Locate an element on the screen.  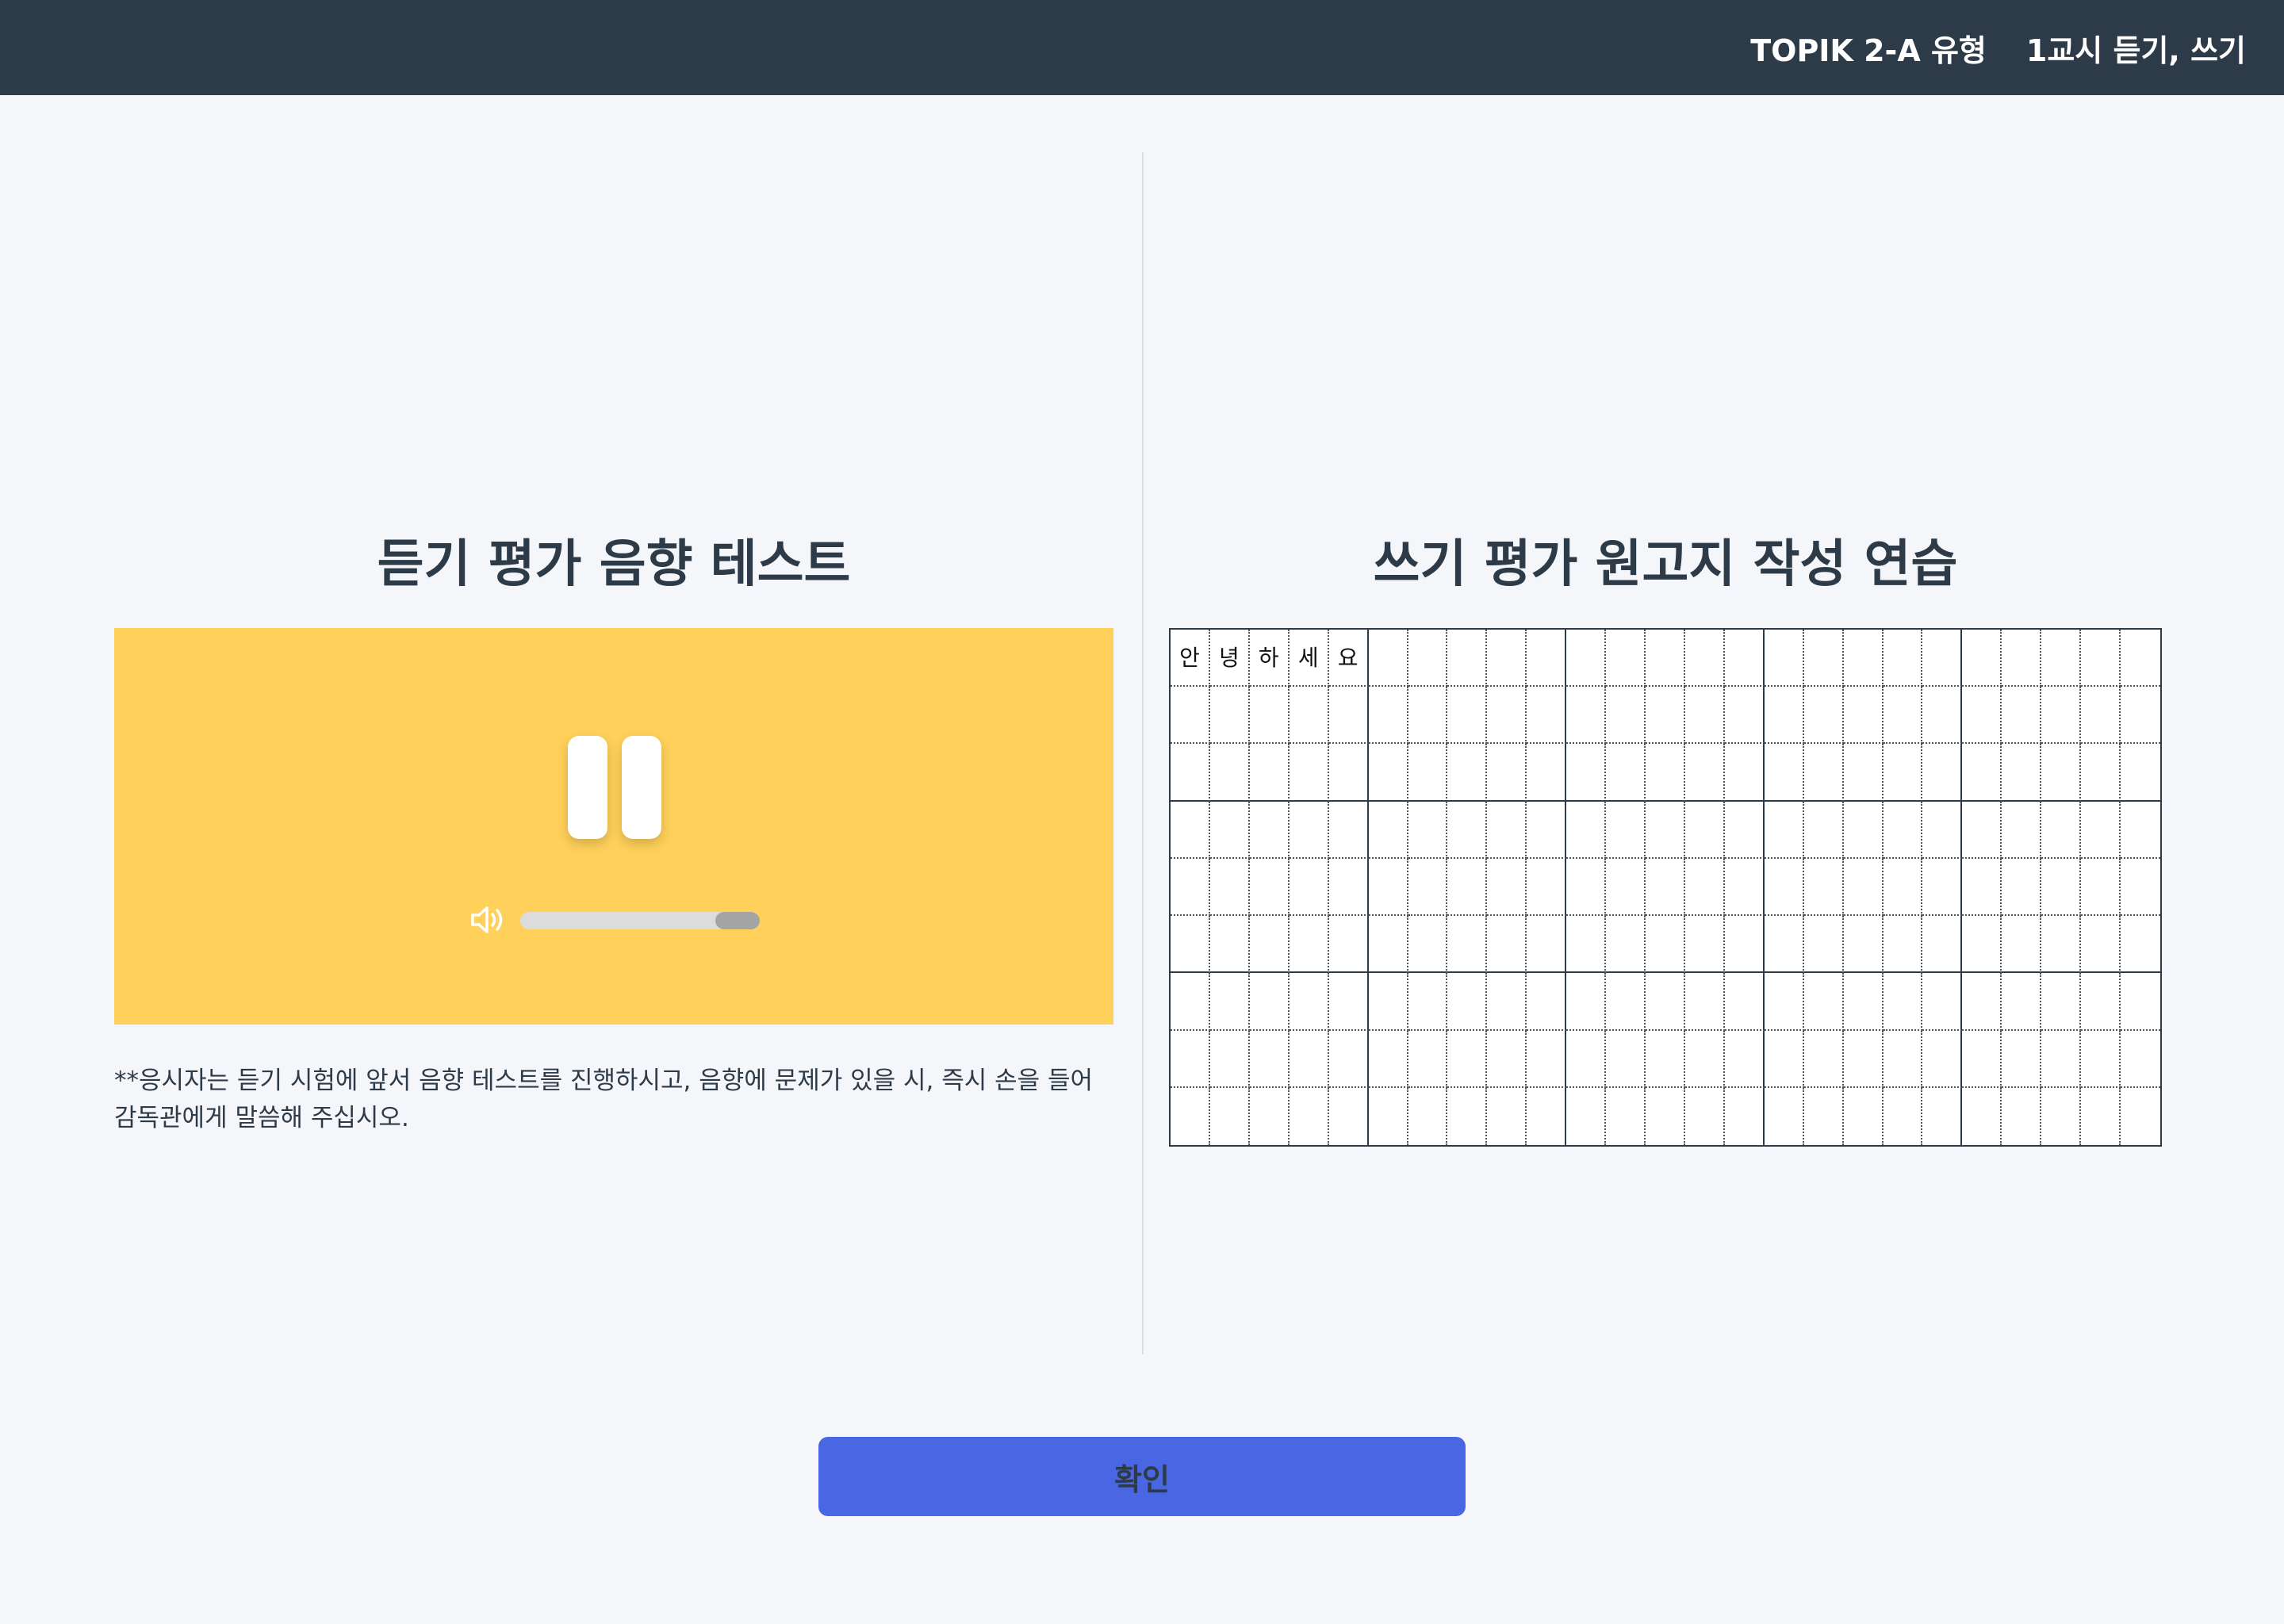
manuscript-cell: 세 is located at coordinates (1309, 659).